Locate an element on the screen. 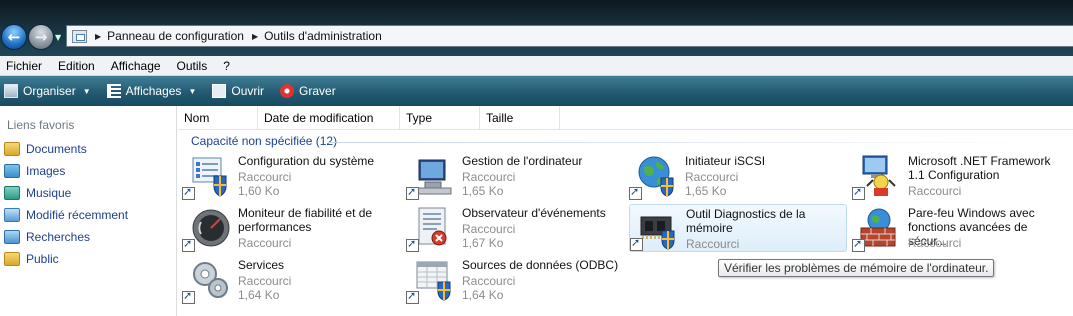  recent-pages-dropdown: ▼ is located at coordinates (58, 37).